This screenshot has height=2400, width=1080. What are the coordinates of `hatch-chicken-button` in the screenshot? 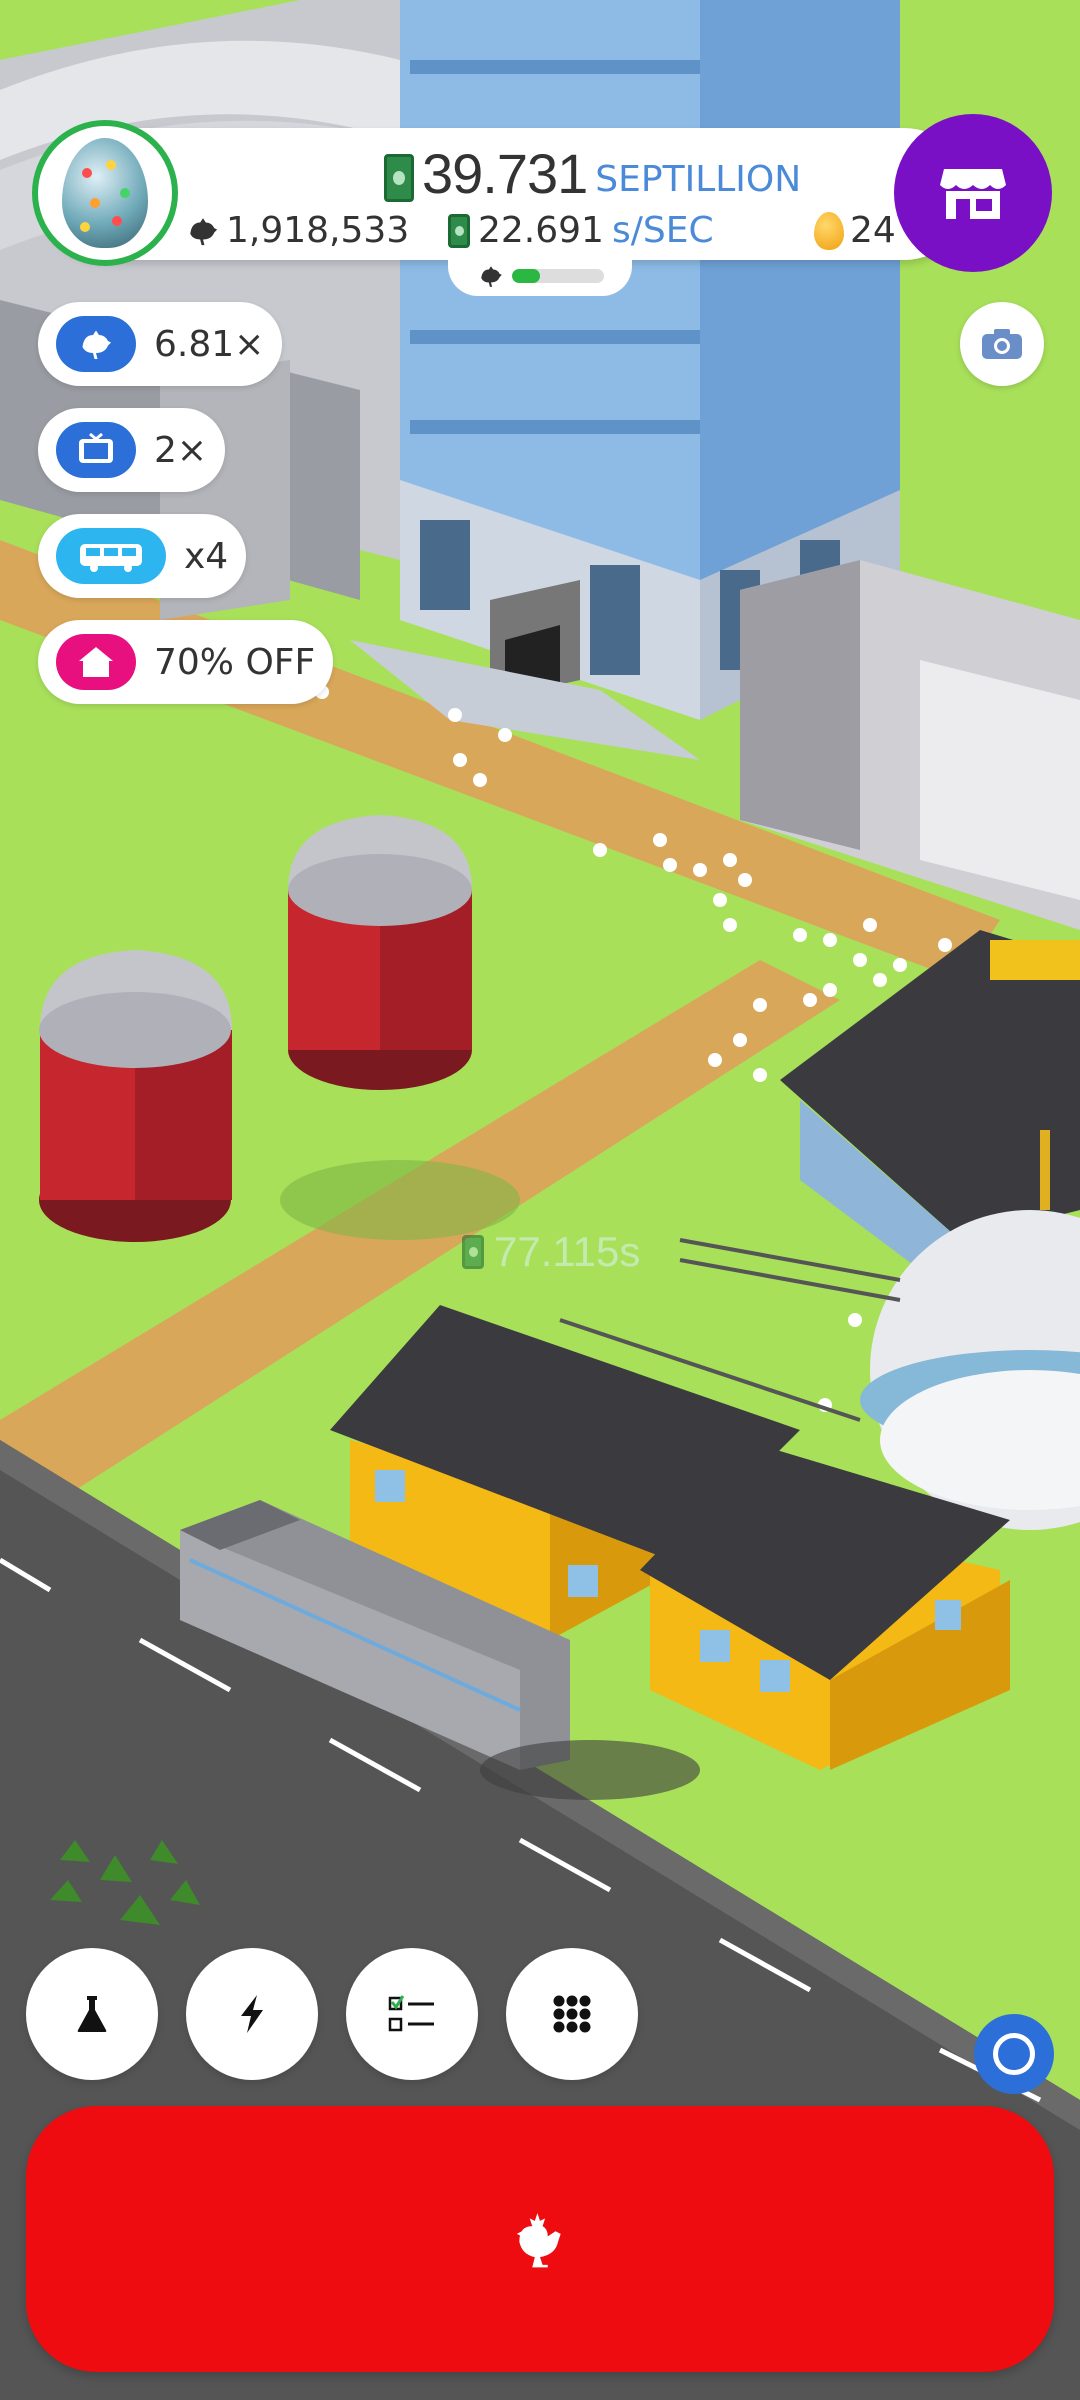 It's located at (540, 2239).